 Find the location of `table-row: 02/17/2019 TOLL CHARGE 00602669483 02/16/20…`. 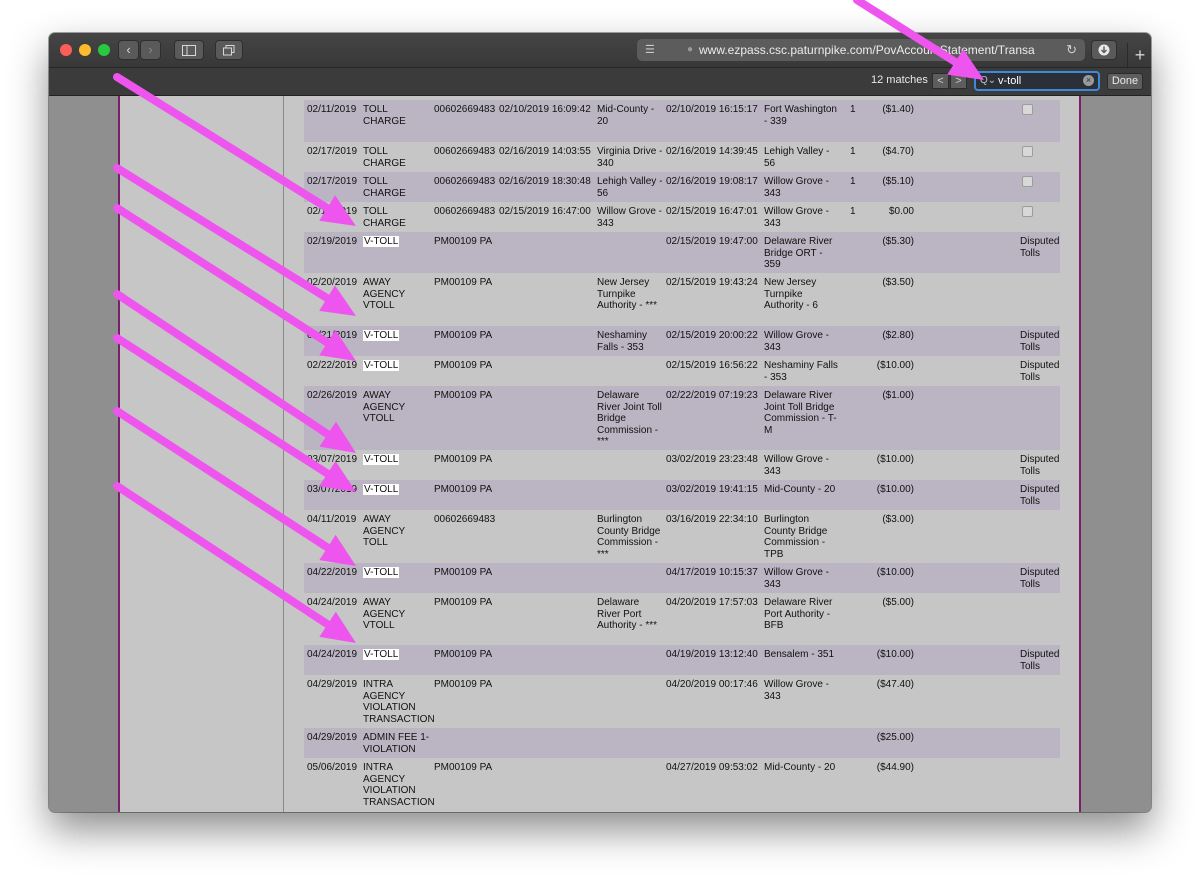

table-row: 02/17/2019 TOLL CHARGE 00602669483 02/16/20… is located at coordinates (682, 187).